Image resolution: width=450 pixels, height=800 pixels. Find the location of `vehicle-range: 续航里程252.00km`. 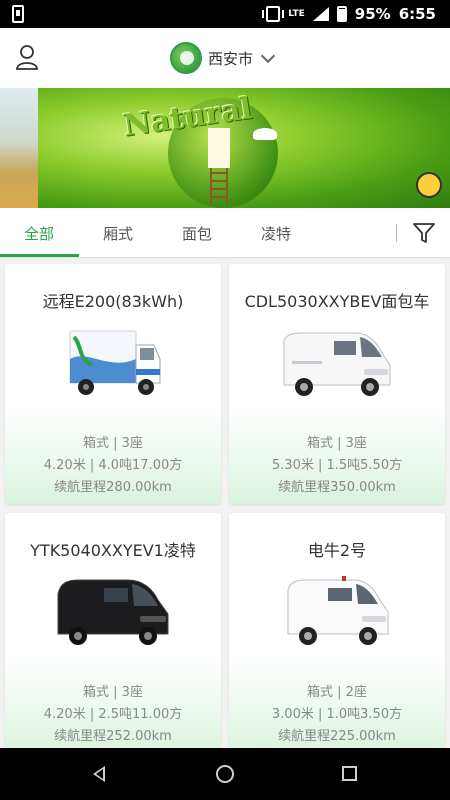

vehicle-range: 续航里程252.00km is located at coordinates (113, 736).